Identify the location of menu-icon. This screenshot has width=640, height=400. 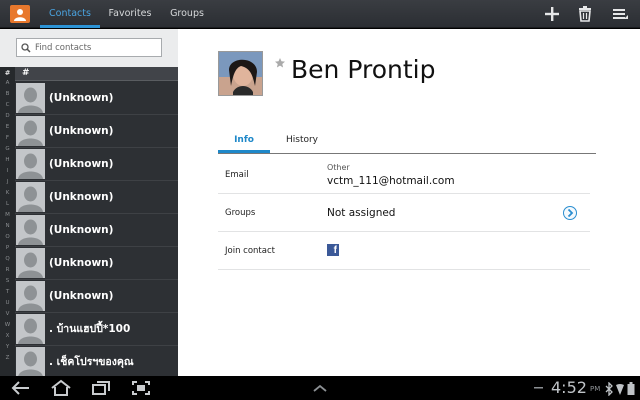
(620, 14).